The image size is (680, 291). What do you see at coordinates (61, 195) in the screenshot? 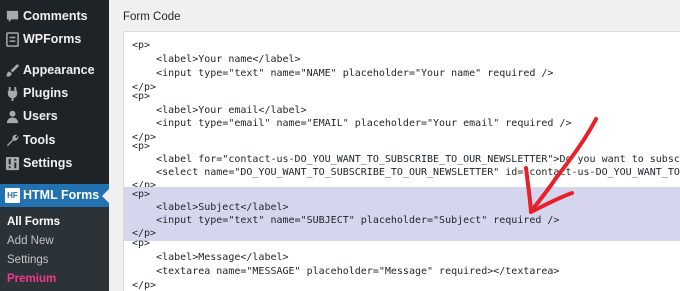
I see `sidebar-item-label: HTML Forms` at bounding box center [61, 195].